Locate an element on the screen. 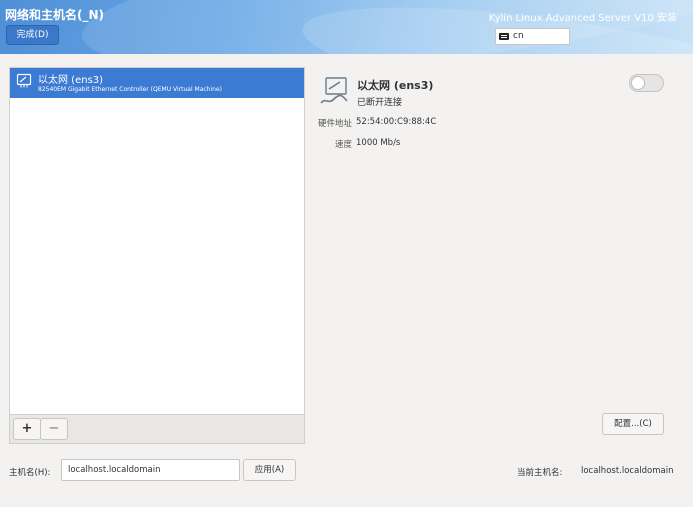 This screenshot has width=693, height=507. configure-button: 配置...(C) is located at coordinates (633, 424).